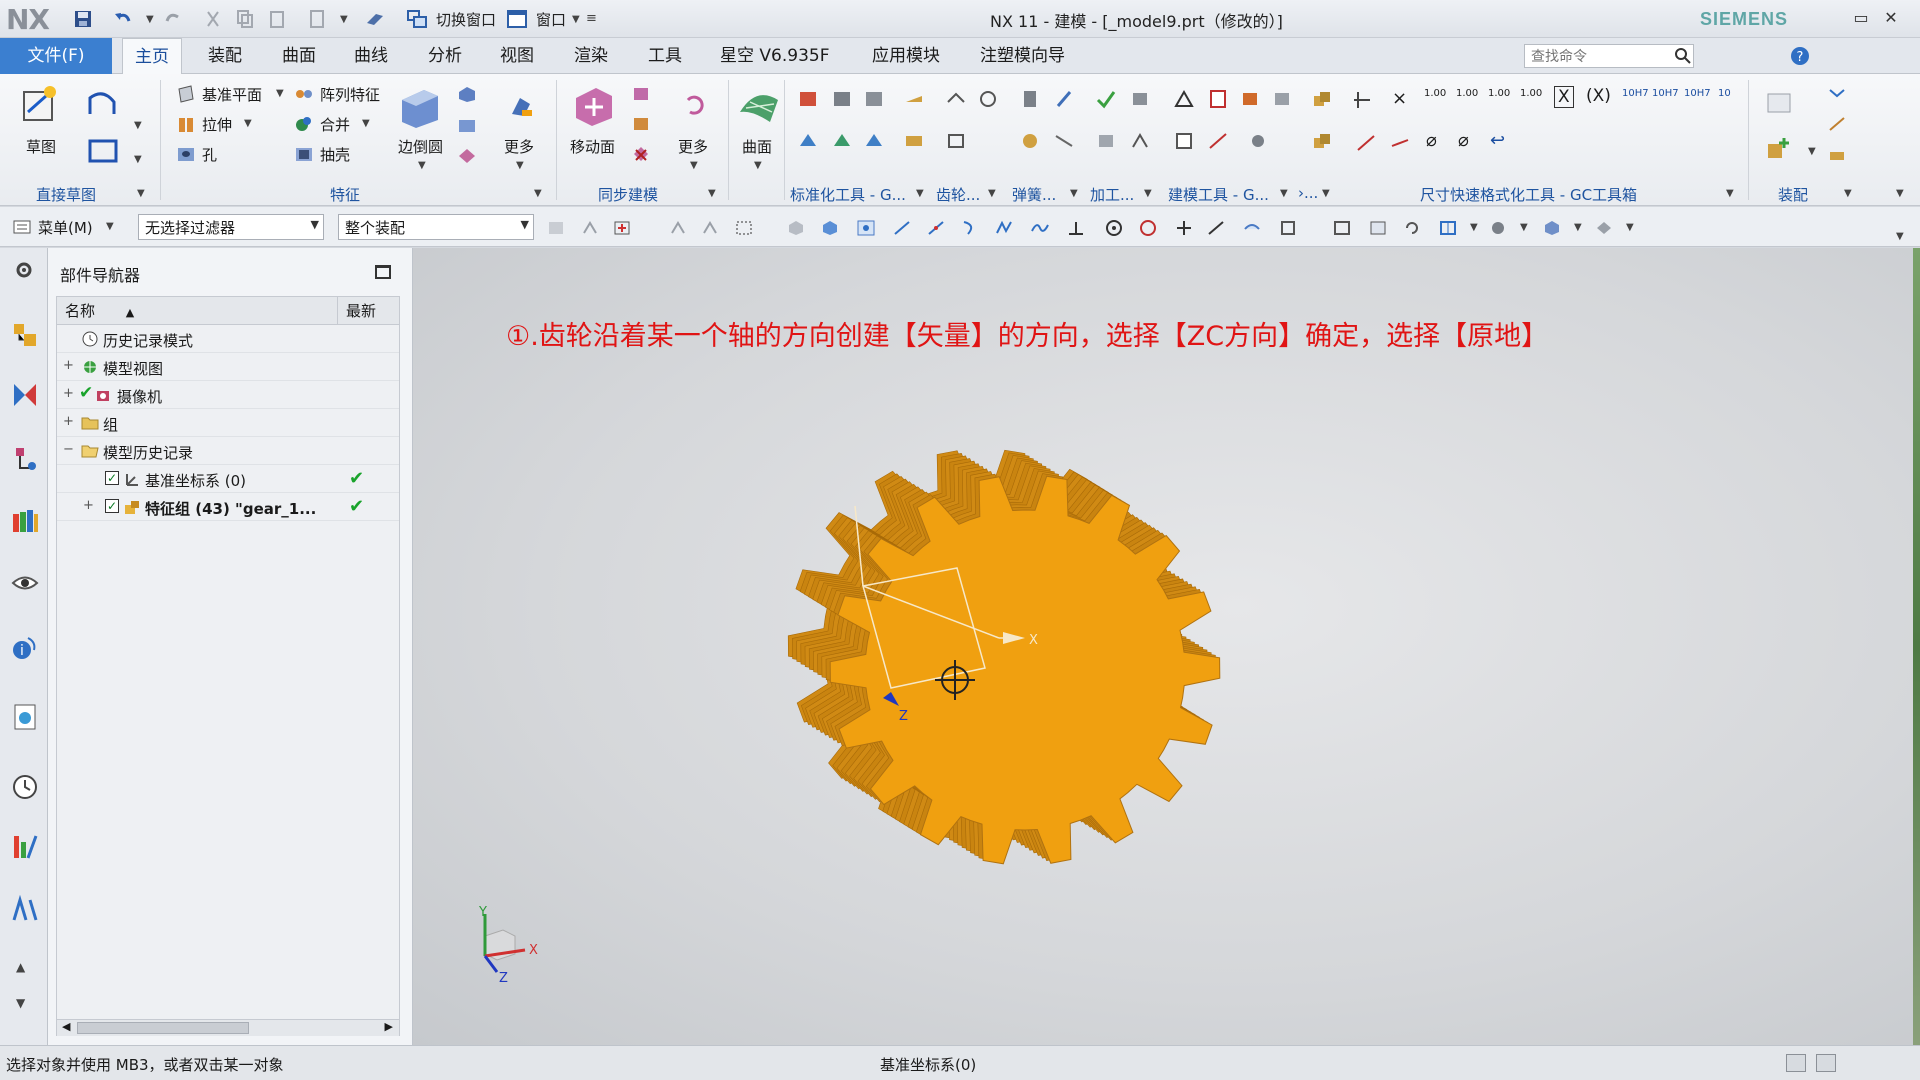 Image resolution: width=1920 pixels, height=1080 pixels. I want to click on tab-applications: 应用模块, so click(906, 56).